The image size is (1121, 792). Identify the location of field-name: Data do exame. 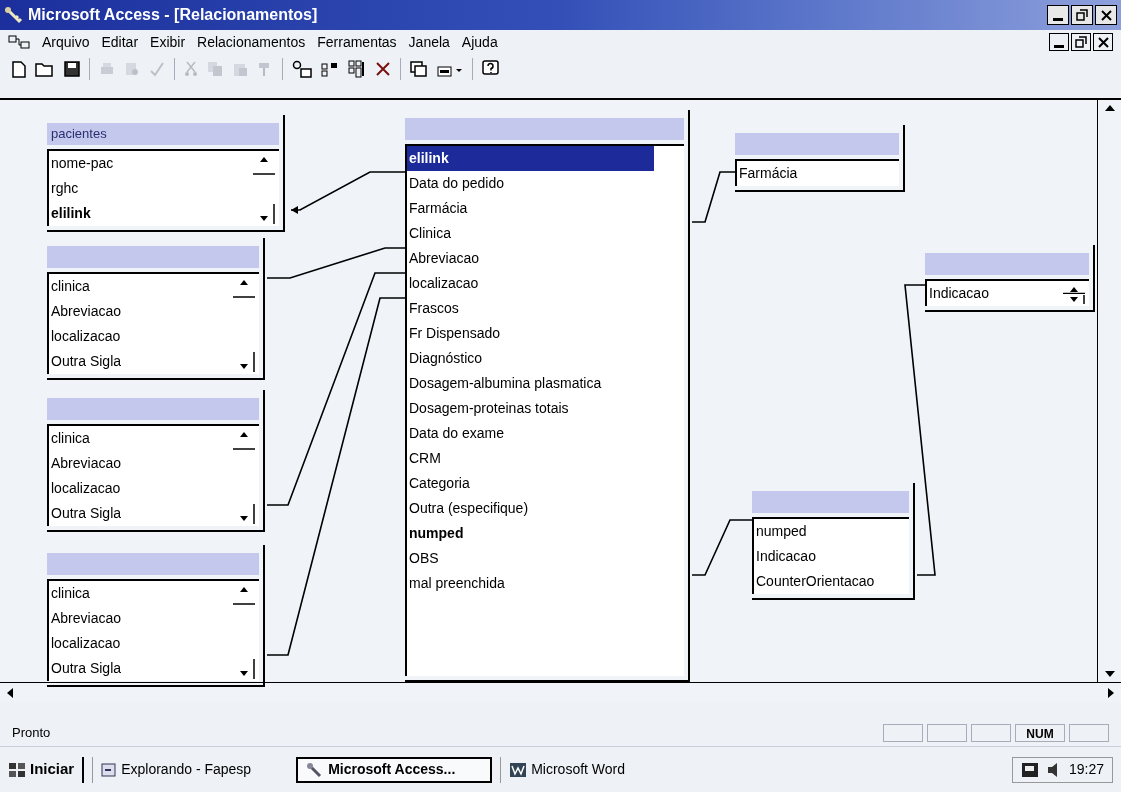
(530, 433).